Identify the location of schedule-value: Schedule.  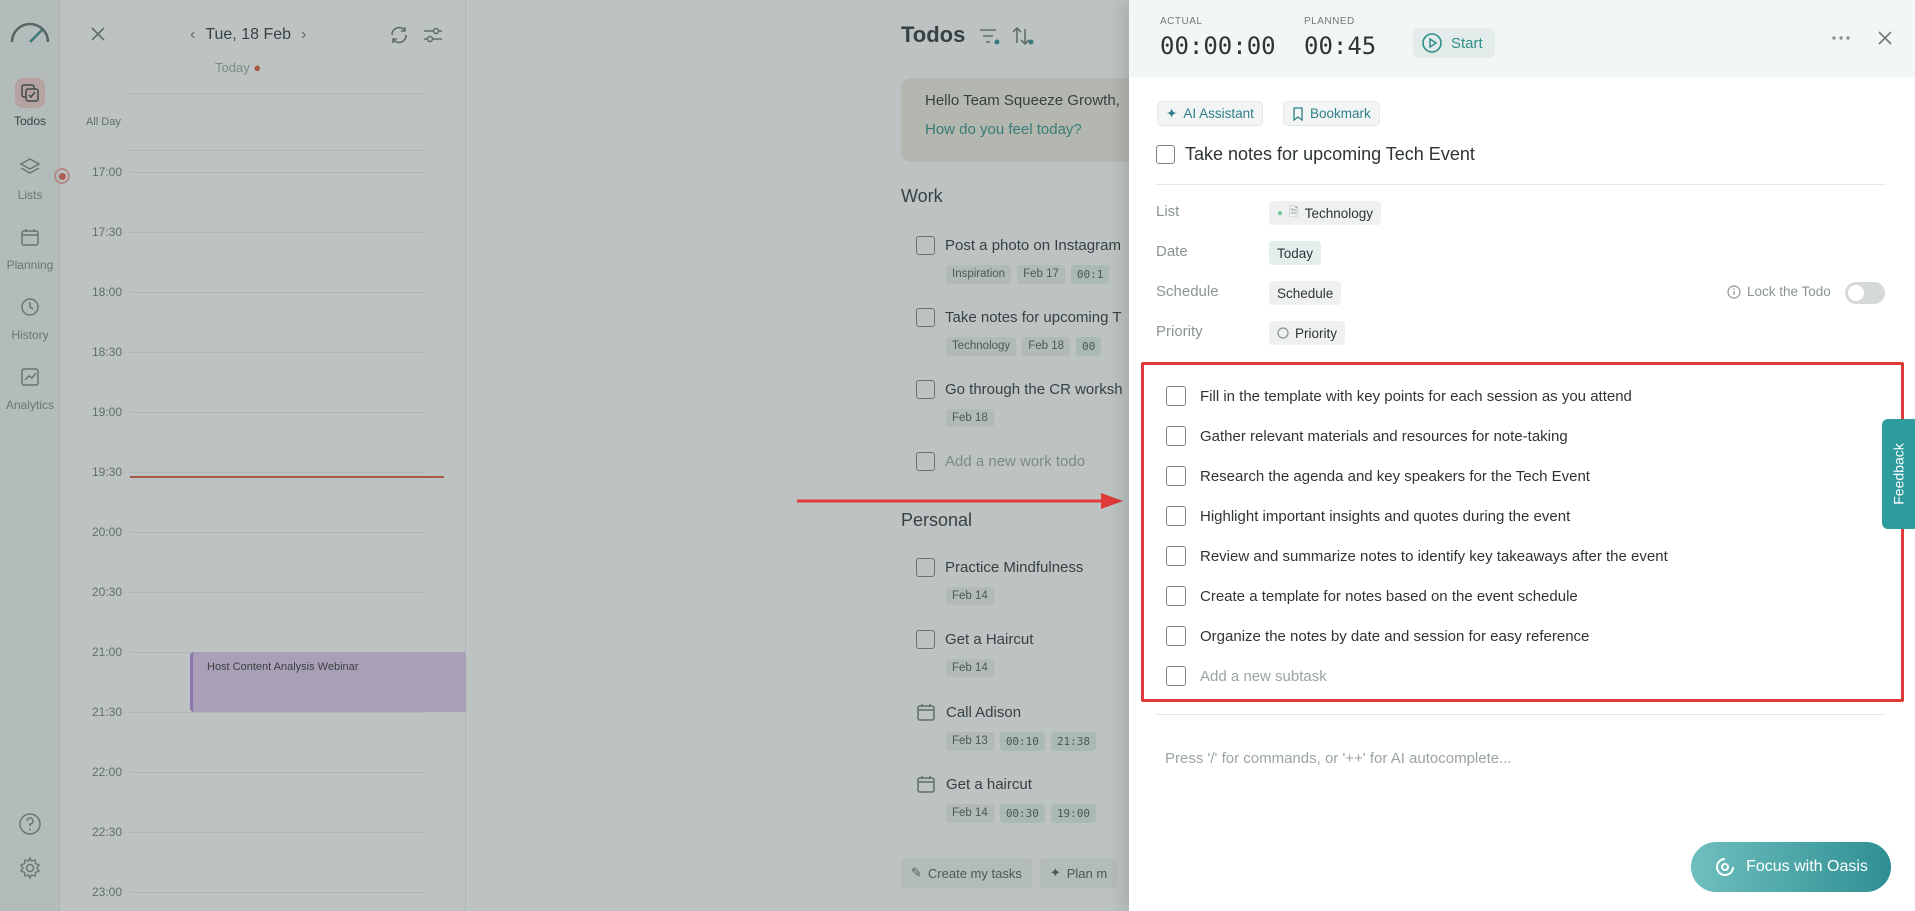
(1305, 293).